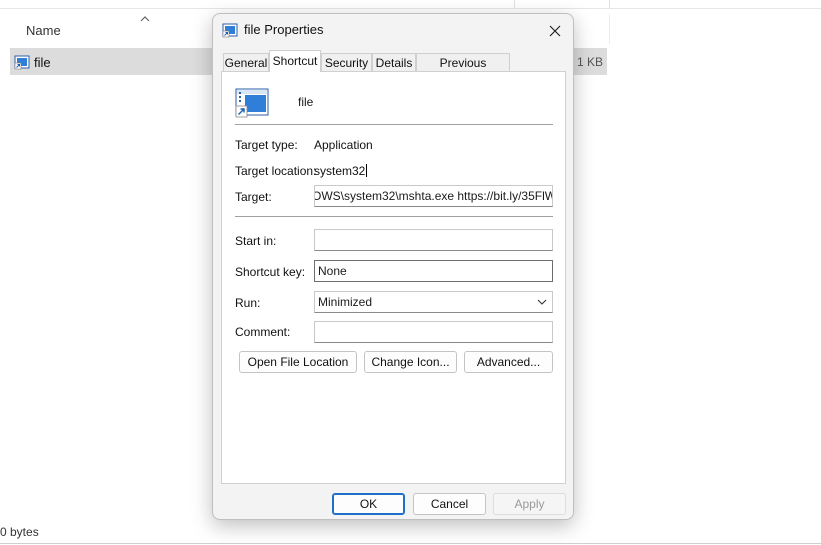  I want to click on comment-input, so click(433, 332).